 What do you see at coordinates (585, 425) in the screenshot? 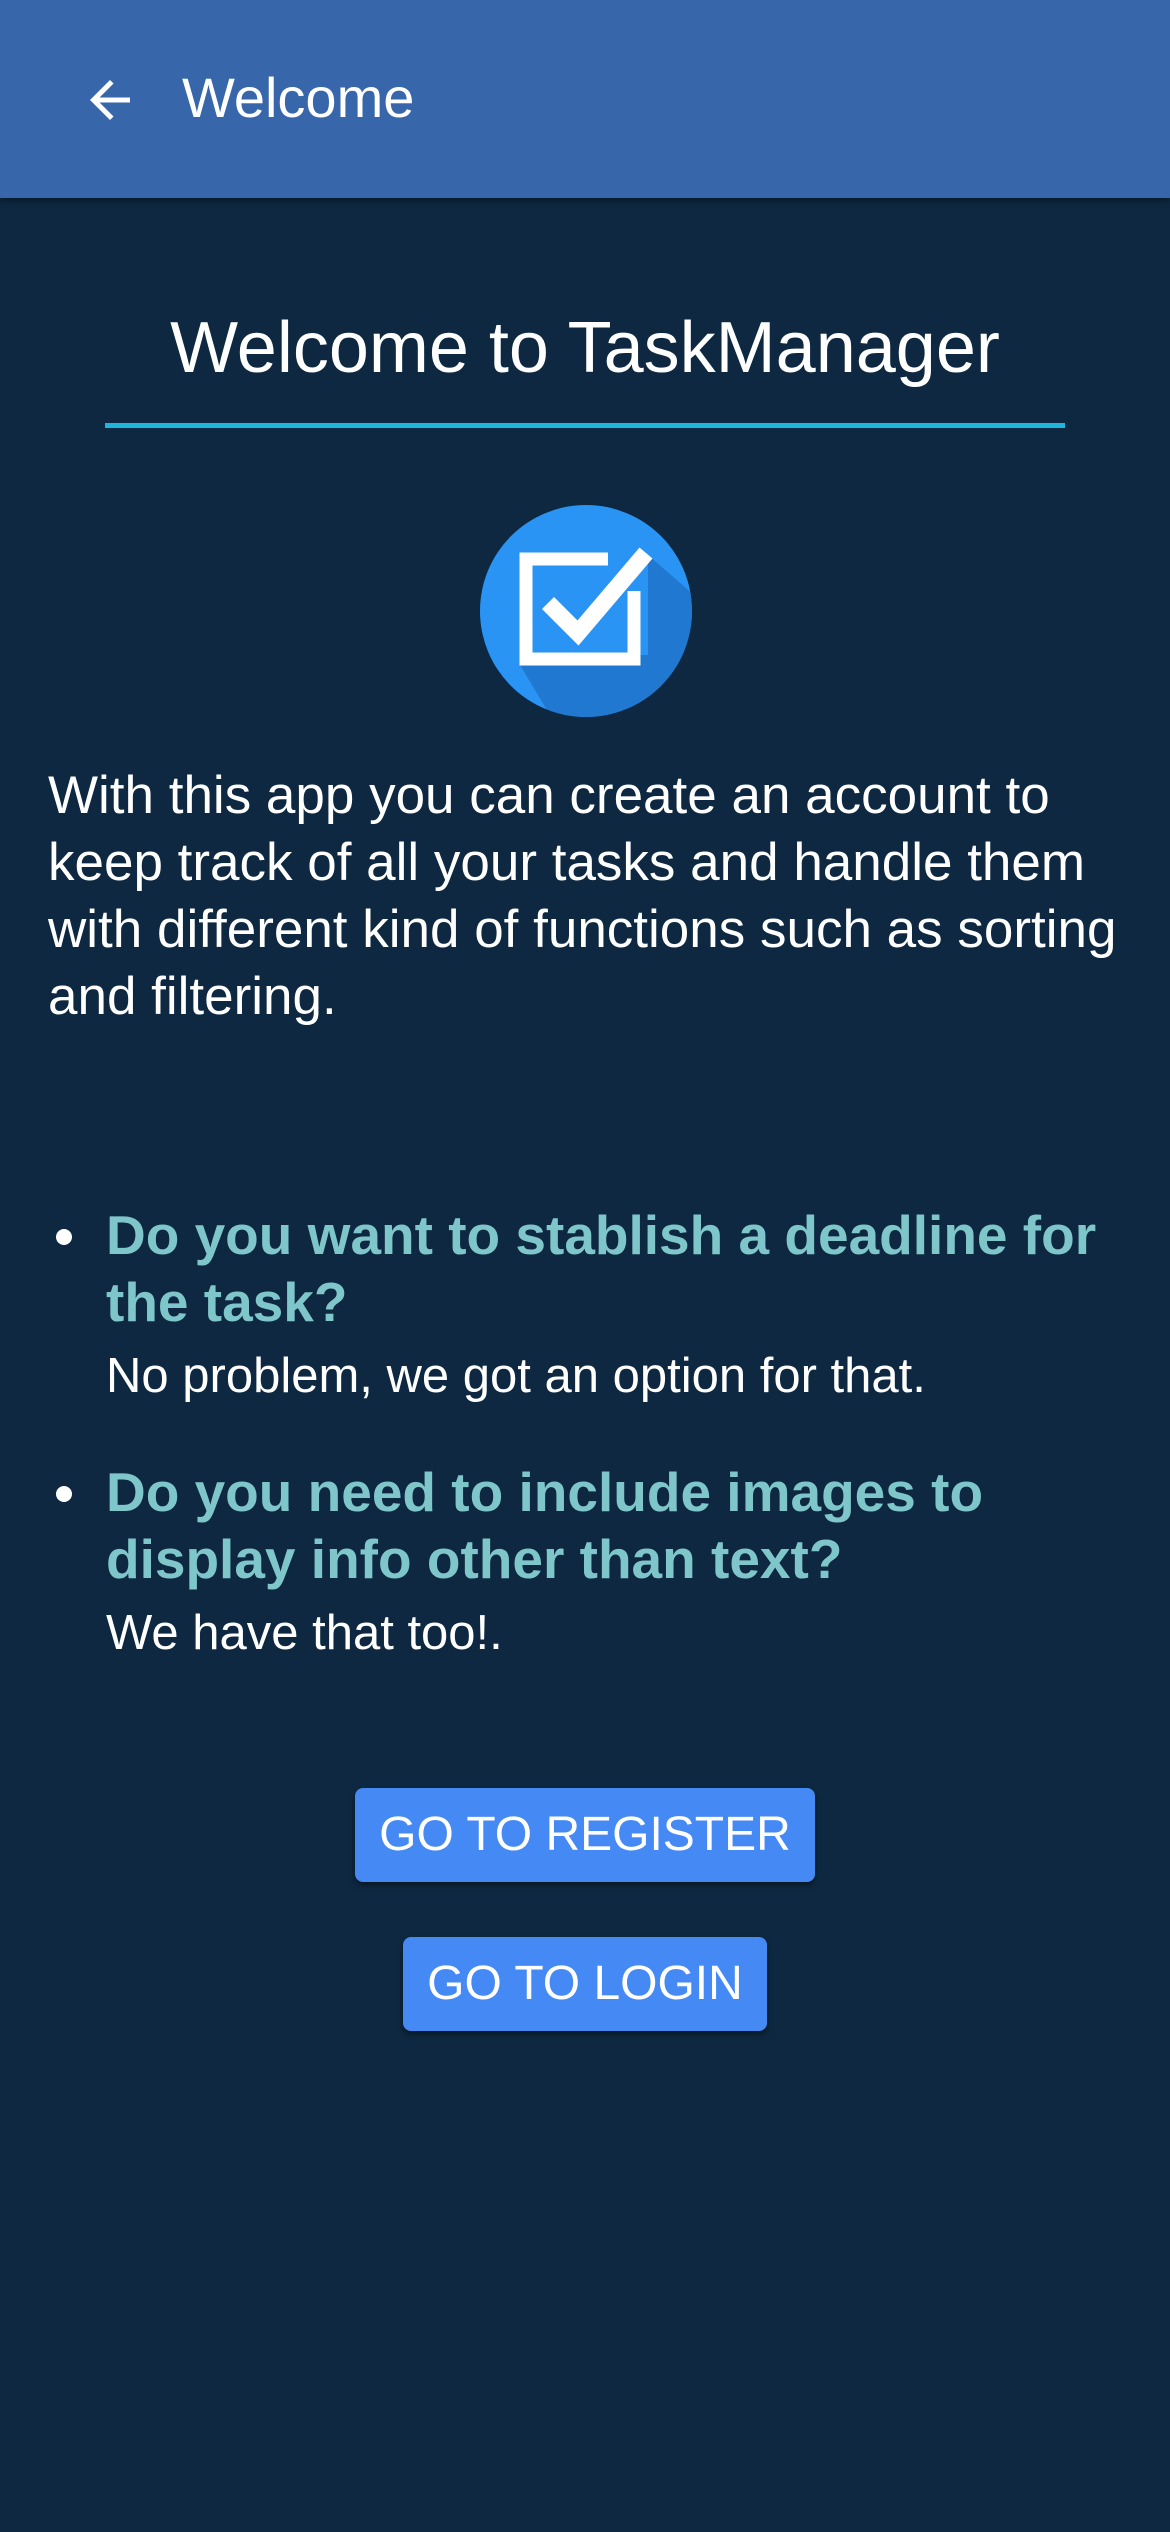
I see `title-divider` at bounding box center [585, 425].